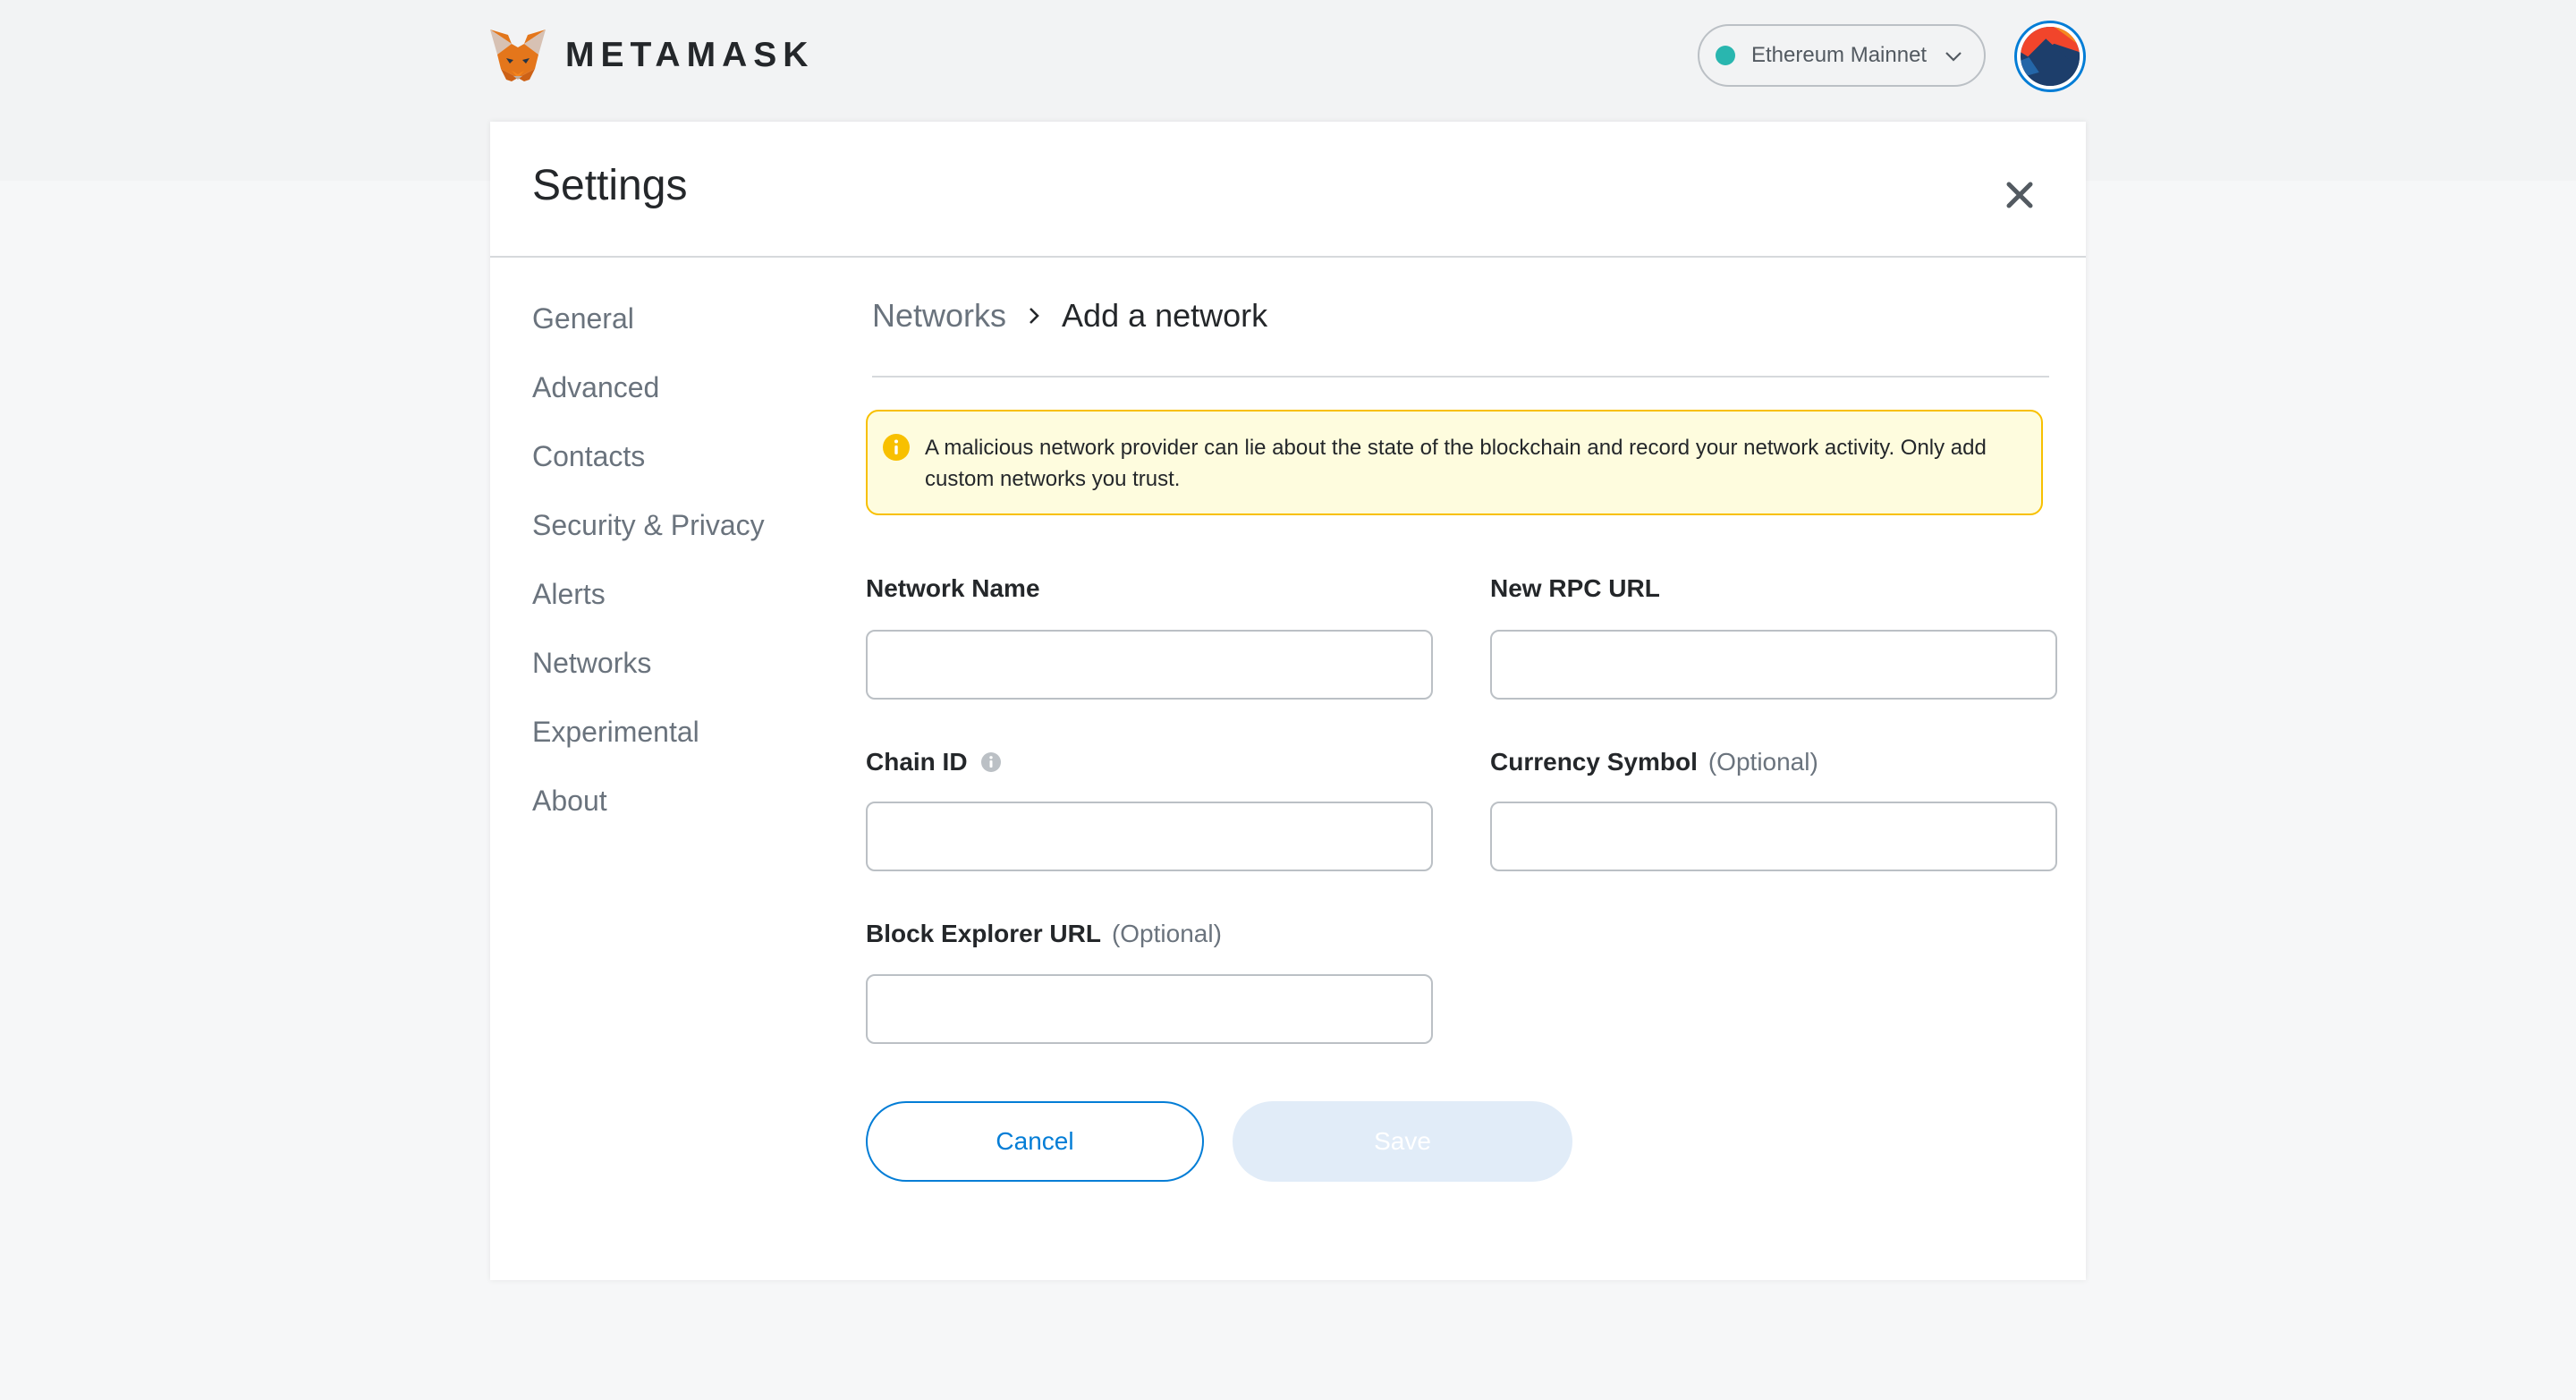  I want to click on info-icon, so click(991, 762).